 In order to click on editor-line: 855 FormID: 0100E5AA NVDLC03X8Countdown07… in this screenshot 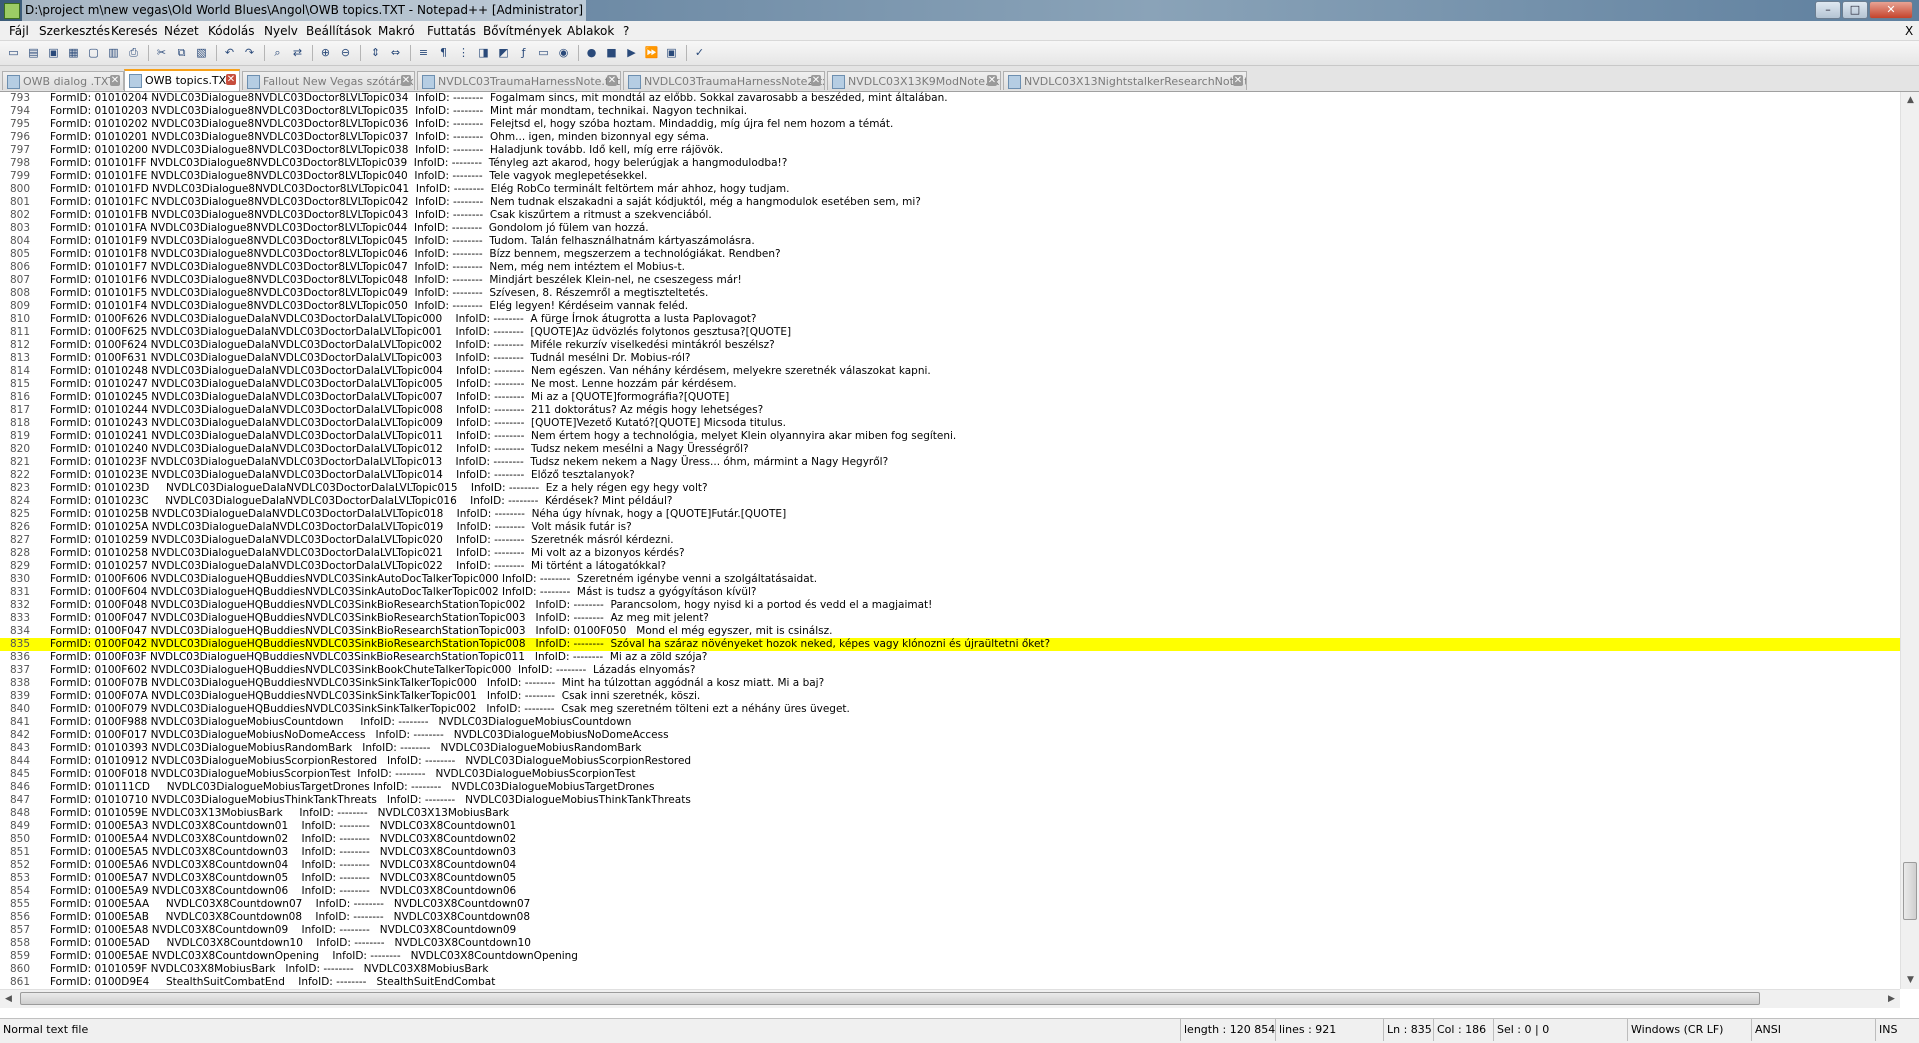, I will do `click(950, 904)`.